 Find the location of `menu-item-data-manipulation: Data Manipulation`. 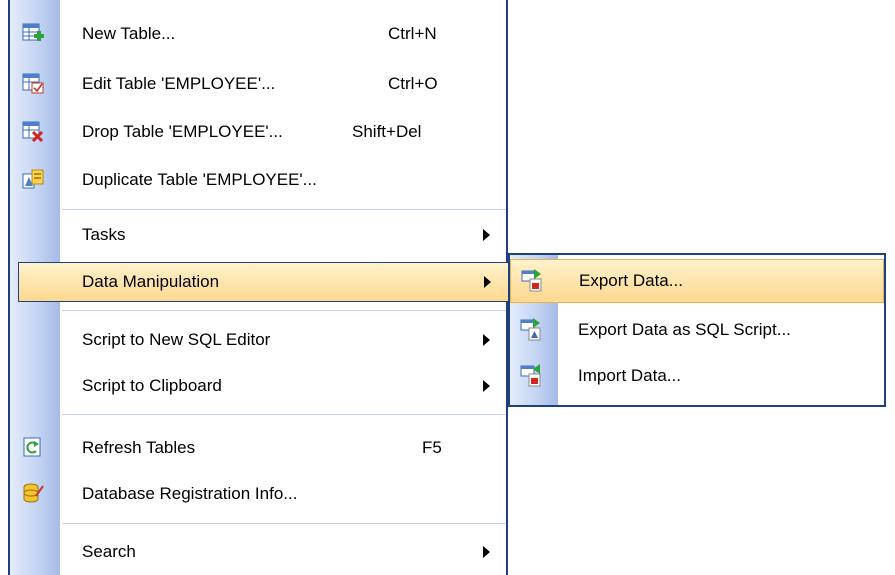

menu-item-data-manipulation: Data Manipulation is located at coordinates (264, 282).